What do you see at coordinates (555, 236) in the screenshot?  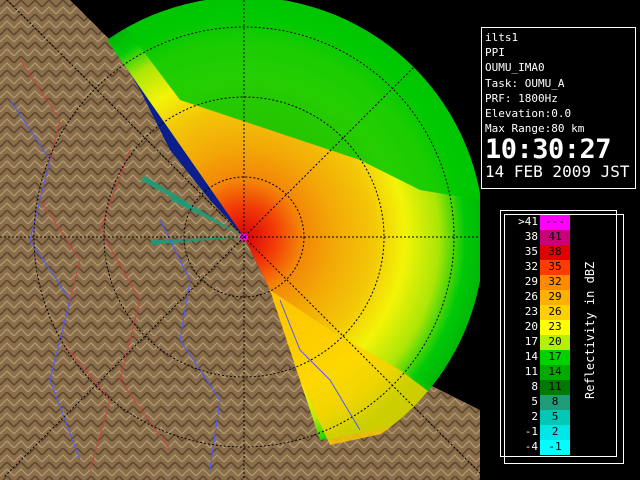 I see `legend-upper-bound: 41` at bounding box center [555, 236].